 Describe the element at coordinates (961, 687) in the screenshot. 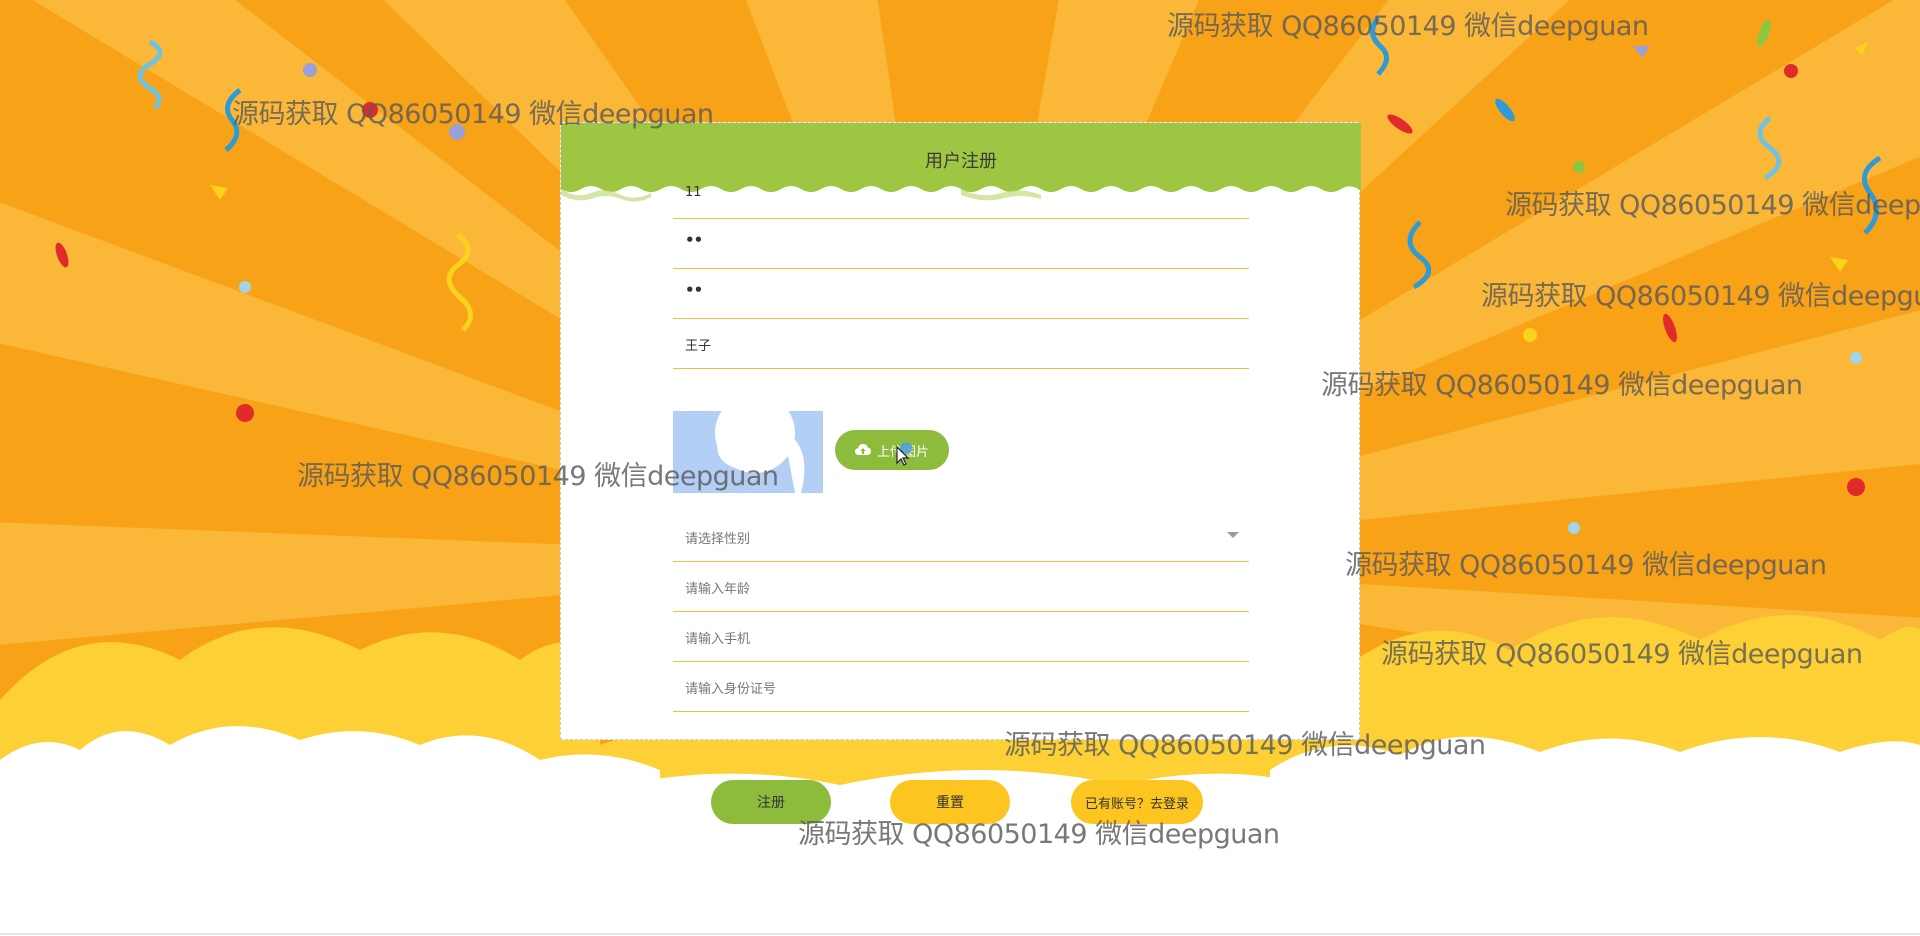

I see `id-card-field: 请输入身份证号` at that location.